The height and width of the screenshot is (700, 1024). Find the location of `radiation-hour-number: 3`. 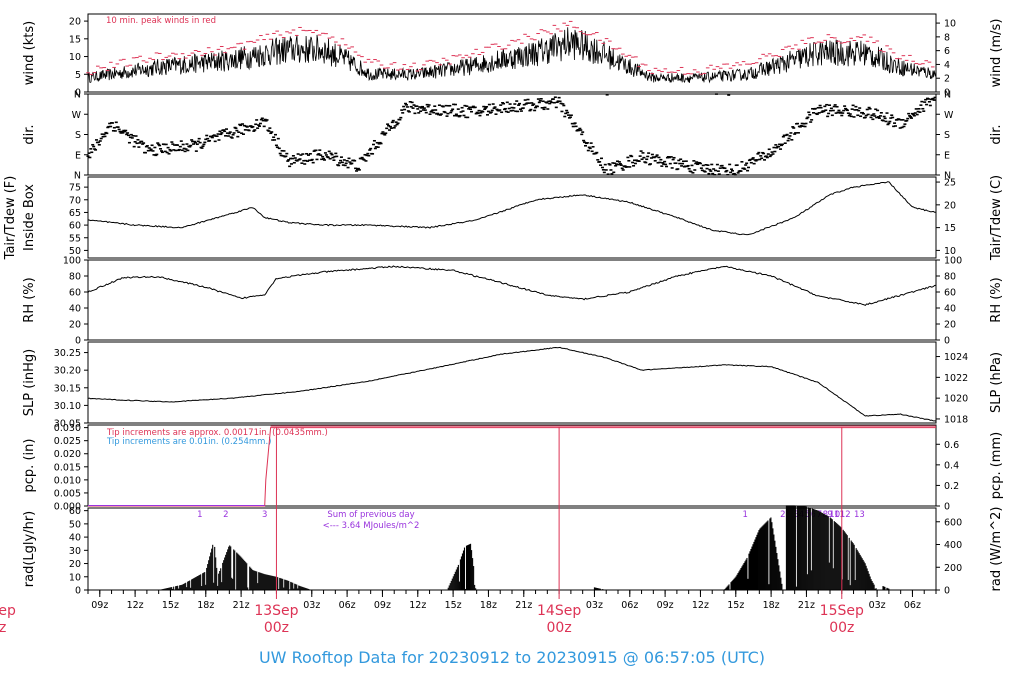

radiation-hour-number: 3 is located at coordinates (264, 515).